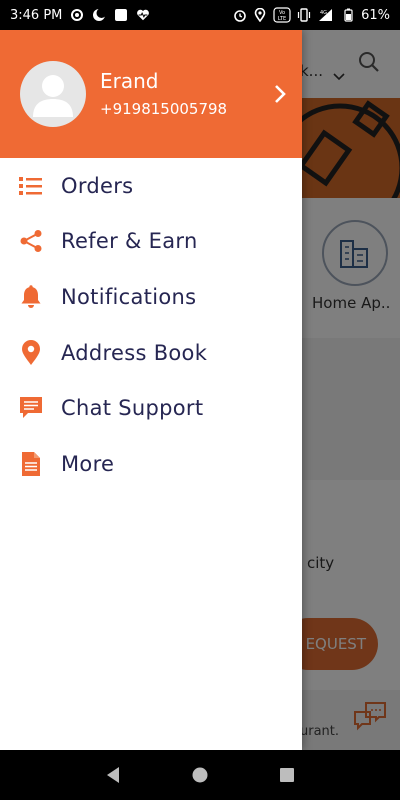 The width and height of the screenshot is (400, 800). Describe the element at coordinates (31, 352) in the screenshot. I see `map-pin-icon` at that location.